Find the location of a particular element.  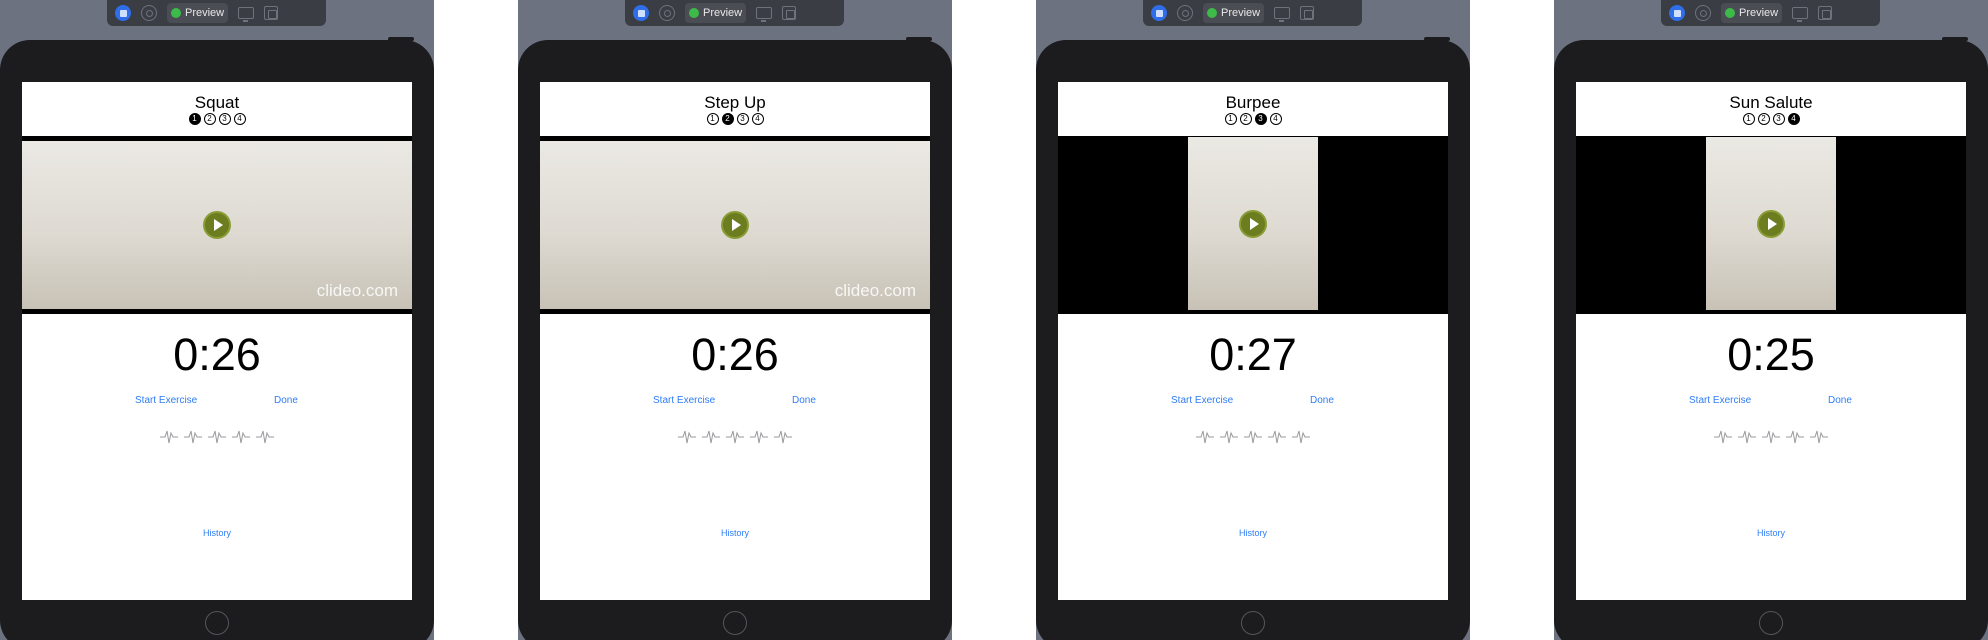

countdown-timer: 0:25 is located at coordinates (1771, 354).